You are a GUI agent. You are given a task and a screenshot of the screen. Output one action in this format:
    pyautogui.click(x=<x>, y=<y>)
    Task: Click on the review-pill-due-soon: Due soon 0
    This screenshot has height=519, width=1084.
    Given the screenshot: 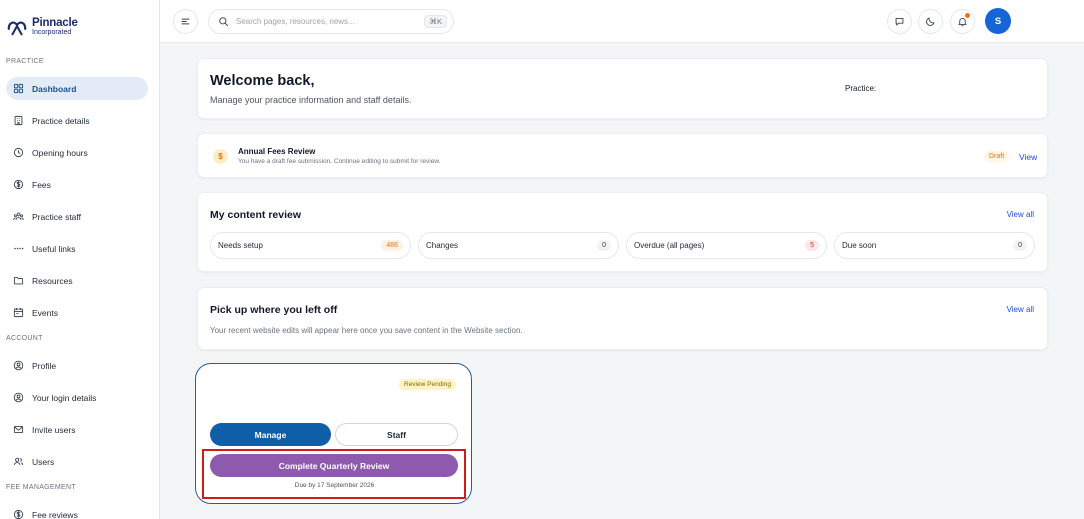 What is the action you would take?
    pyautogui.click(x=934, y=245)
    